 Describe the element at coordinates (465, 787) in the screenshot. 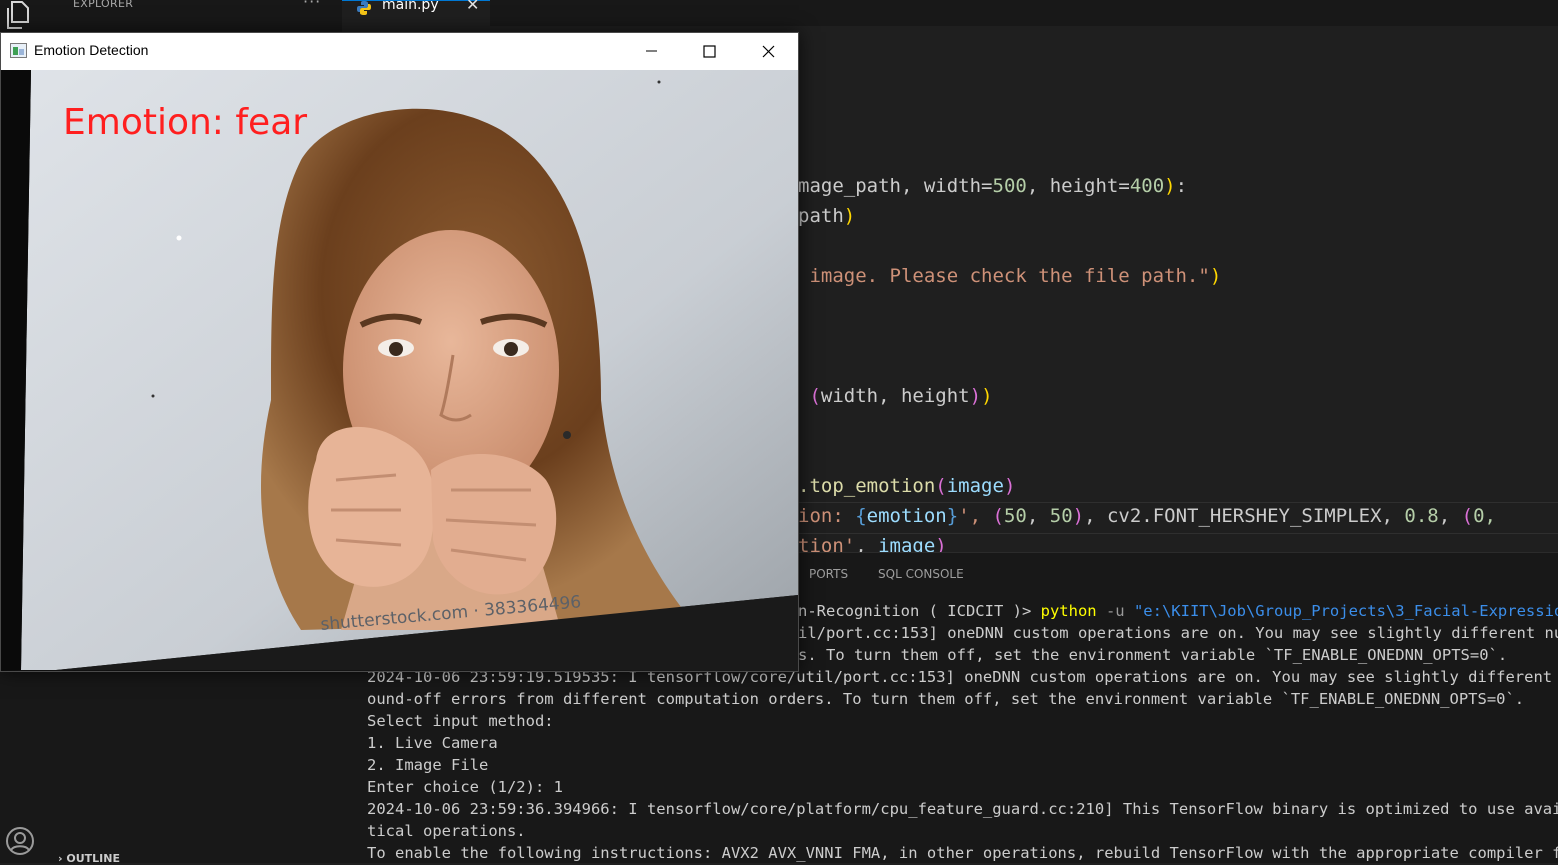

I see `terminal-line: Enter choice (1/2): 1` at that location.